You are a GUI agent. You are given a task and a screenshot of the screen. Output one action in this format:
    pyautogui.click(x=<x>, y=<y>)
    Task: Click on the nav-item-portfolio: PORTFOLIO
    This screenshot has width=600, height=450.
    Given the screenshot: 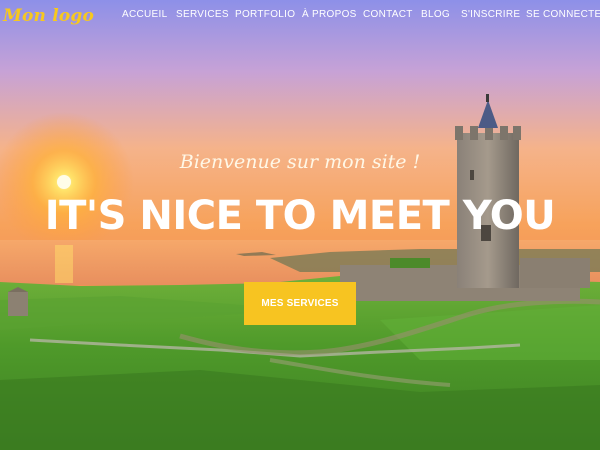 What is the action you would take?
    pyautogui.click(x=265, y=14)
    